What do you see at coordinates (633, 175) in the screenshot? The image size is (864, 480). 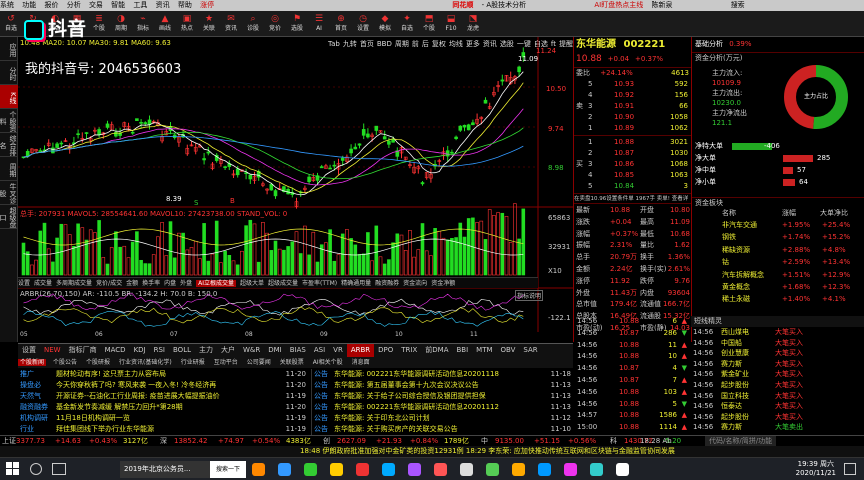 I see `bid-row: 4 10.85 1063` at bounding box center [633, 175].